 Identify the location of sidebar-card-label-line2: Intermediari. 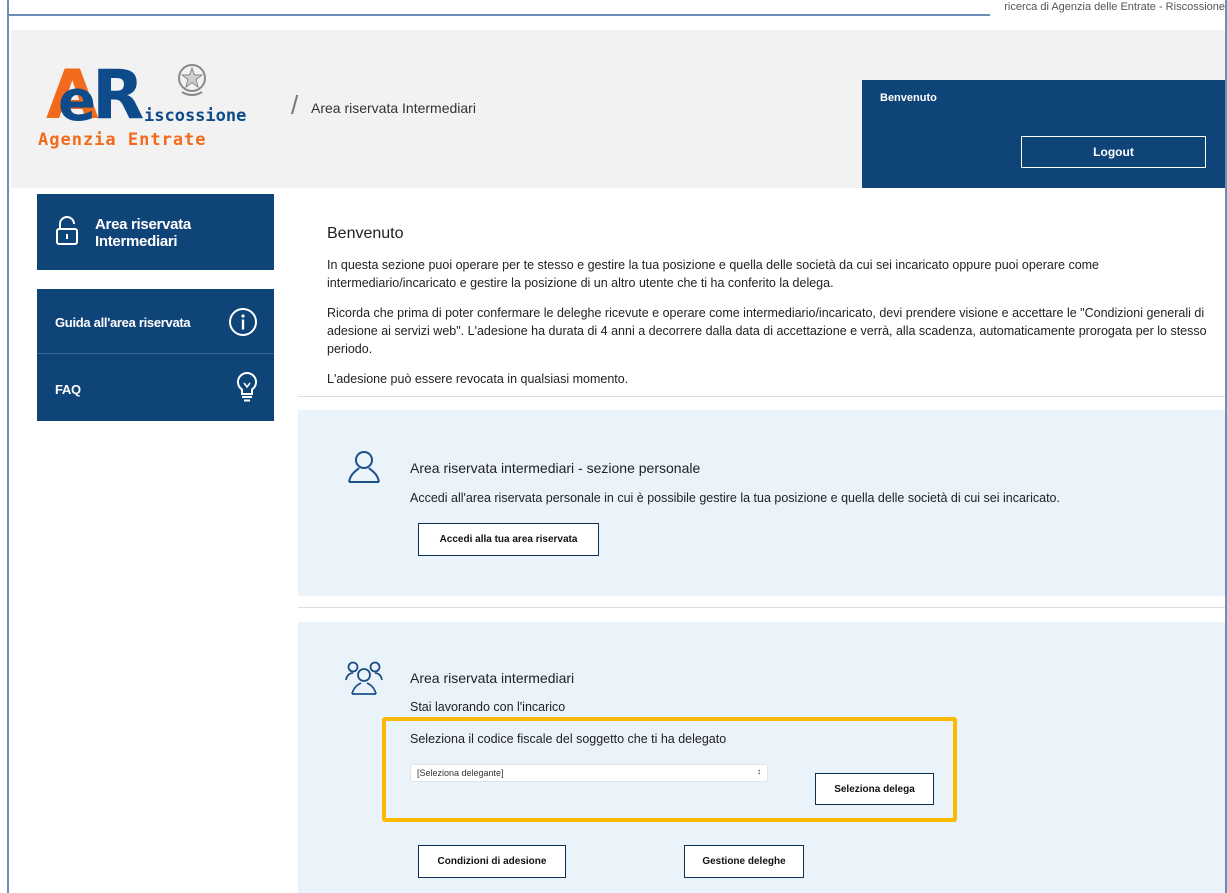
(136, 241).